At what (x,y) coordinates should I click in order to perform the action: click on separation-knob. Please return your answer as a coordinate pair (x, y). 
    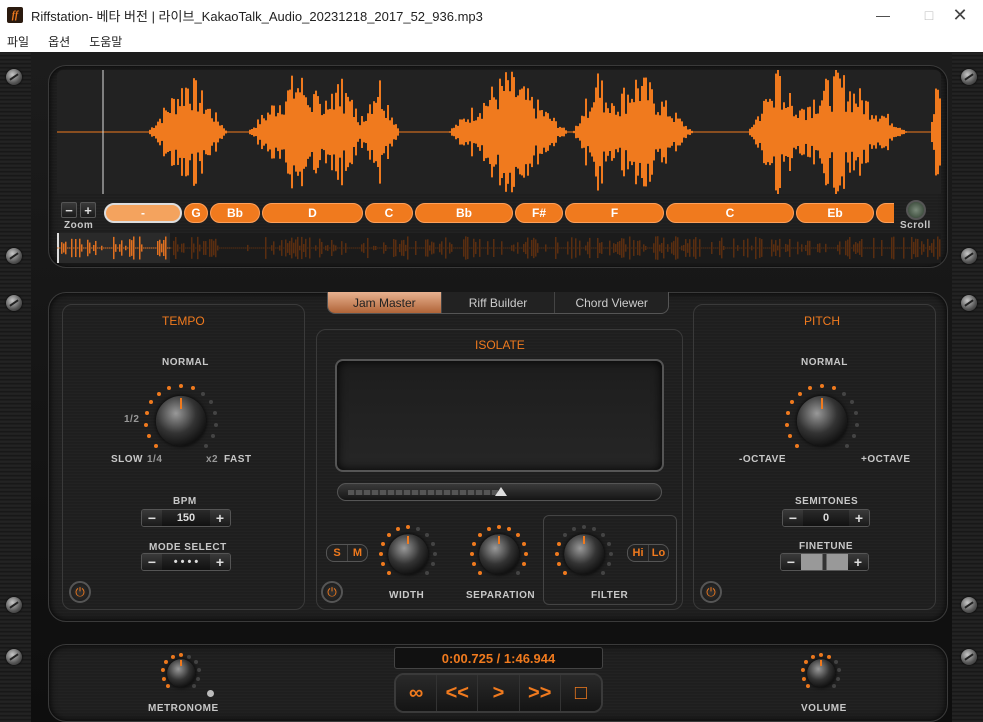
    Looking at the image, I should click on (499, 554).